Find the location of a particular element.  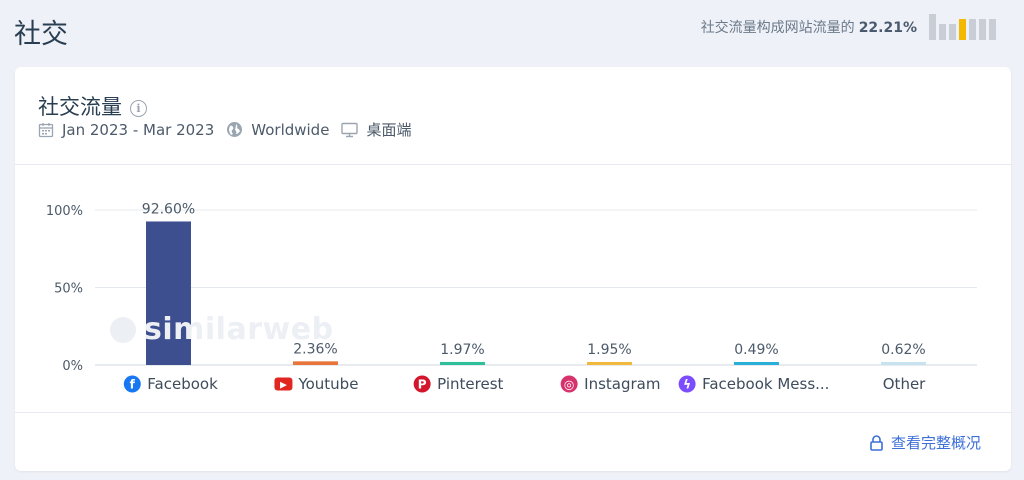

lock-icon is located at coordinates (876, 442).